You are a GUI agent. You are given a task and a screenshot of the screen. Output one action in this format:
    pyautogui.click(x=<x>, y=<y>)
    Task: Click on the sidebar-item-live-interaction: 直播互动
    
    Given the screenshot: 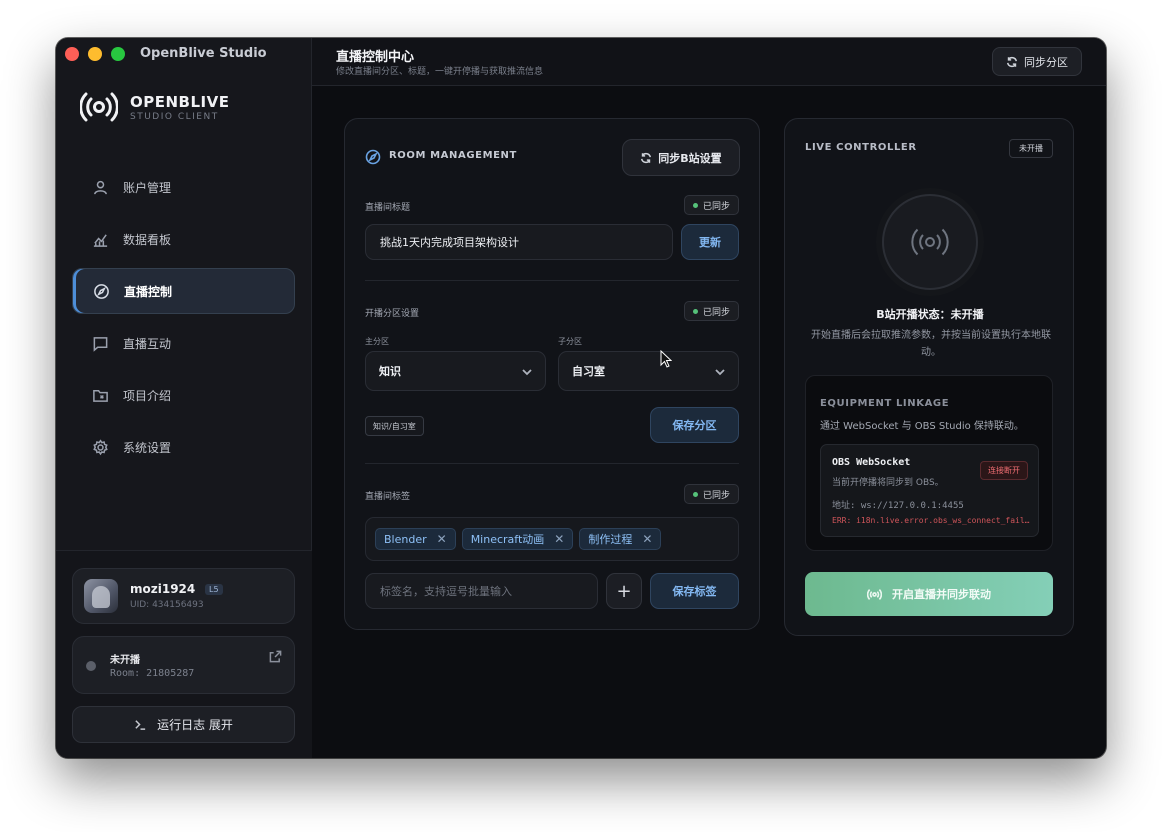 What is the action you would take?
    pyautogui.click(x=183, y=343)
    